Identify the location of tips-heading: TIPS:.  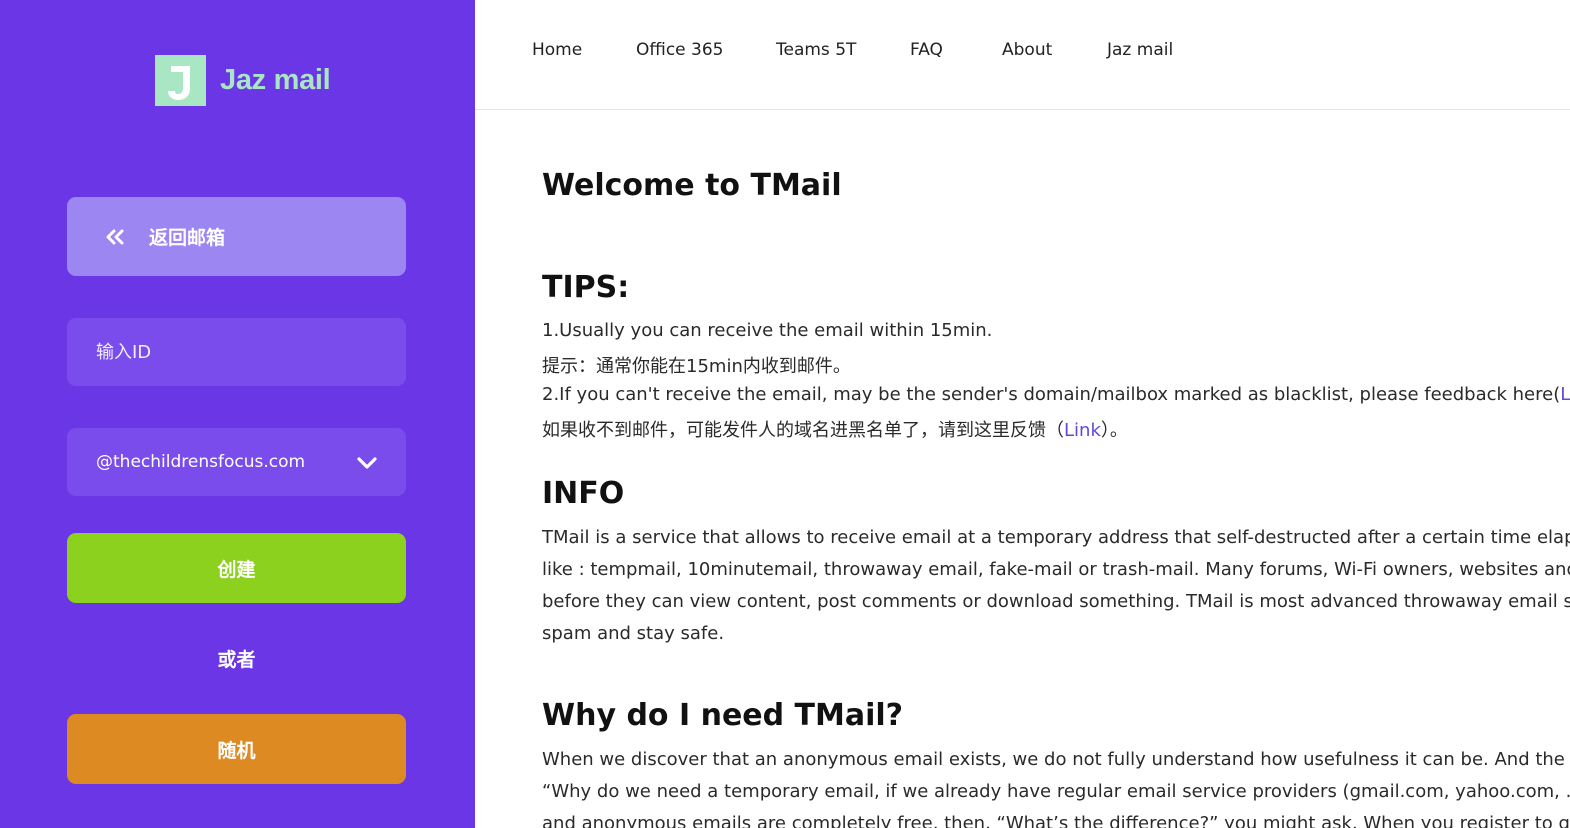
(586, 287).